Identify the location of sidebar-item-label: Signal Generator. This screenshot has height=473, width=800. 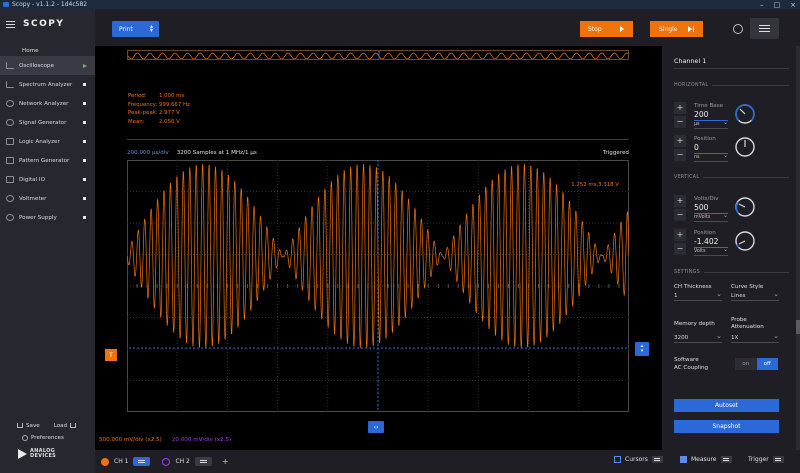
(43, 122).